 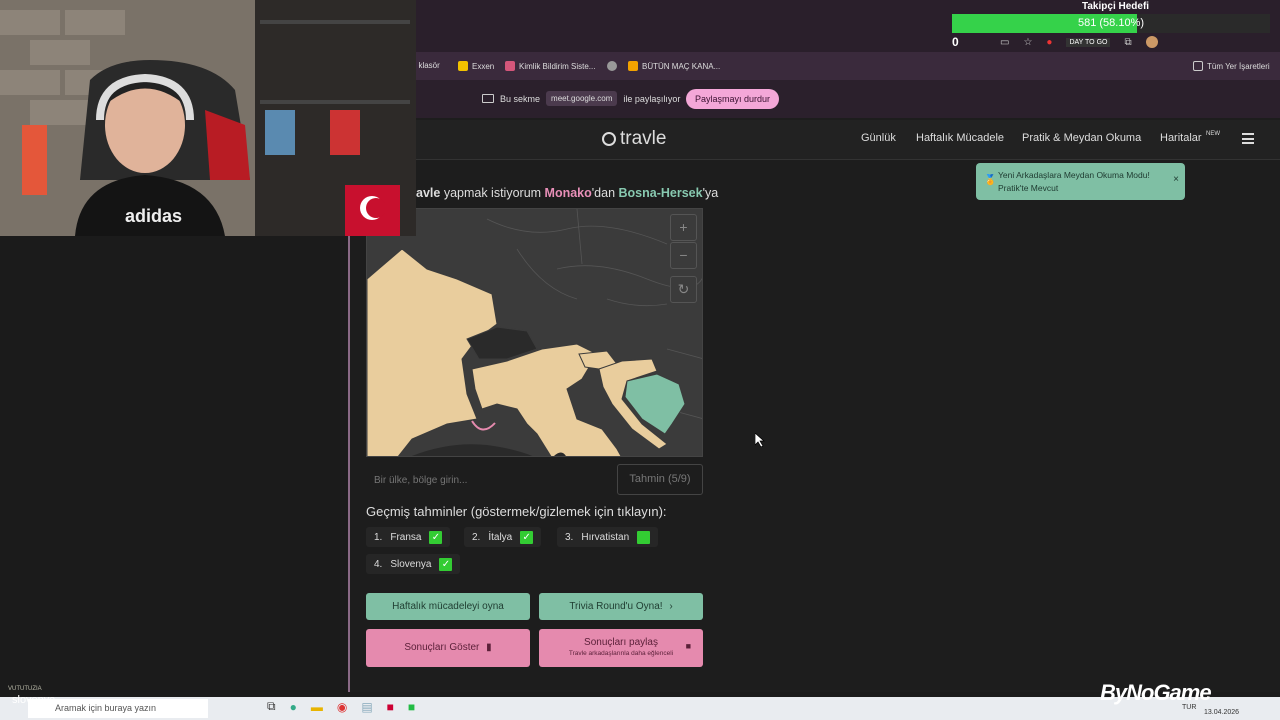 I want to click on nav-weekly: Haftalık Mücadele, so click(x=960, y=138).